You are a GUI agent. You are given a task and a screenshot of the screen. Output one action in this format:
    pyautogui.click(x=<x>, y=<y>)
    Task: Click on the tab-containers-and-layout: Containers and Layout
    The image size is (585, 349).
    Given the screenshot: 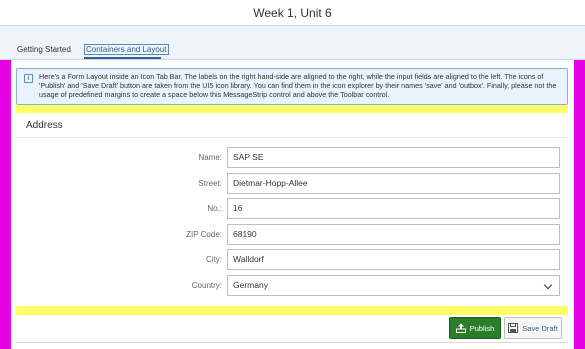 What is the action you would take?
    pyautogui.click(x=126, y=49)
    